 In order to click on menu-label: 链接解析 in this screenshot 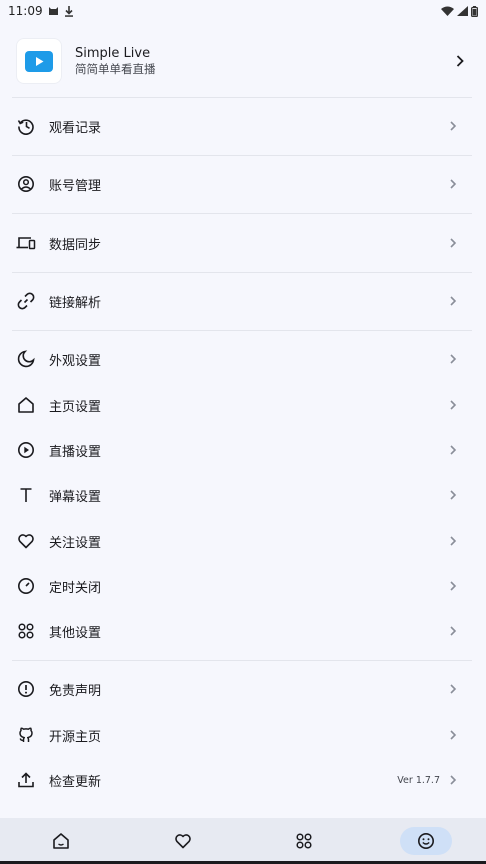, I will do `click(75, 303)`.